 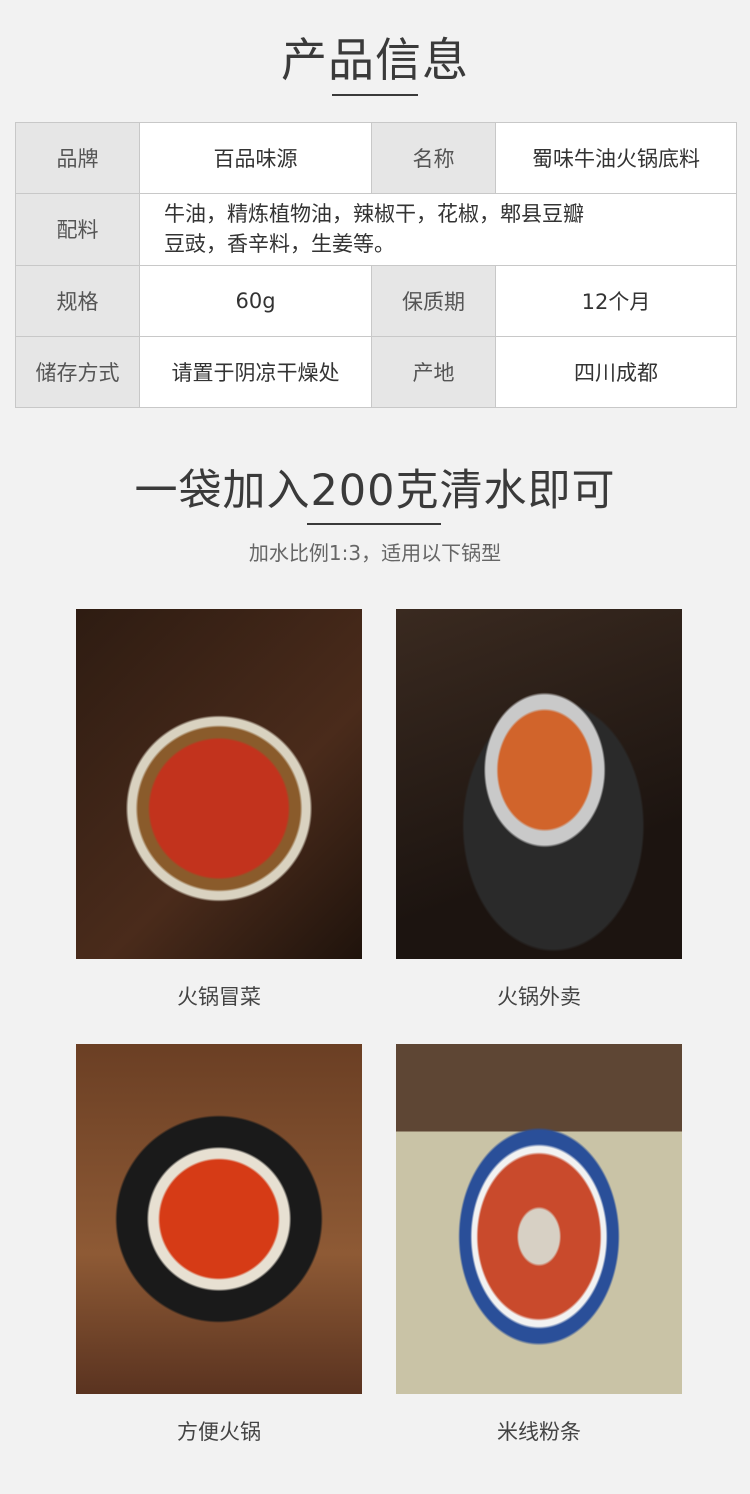 I want to click on ingredients-value: 牛油，精炼植物油，辣椒干，花椒，郫县豆瓣 豆豉，香辛料，生姜等。, so click(x=438, y=229).